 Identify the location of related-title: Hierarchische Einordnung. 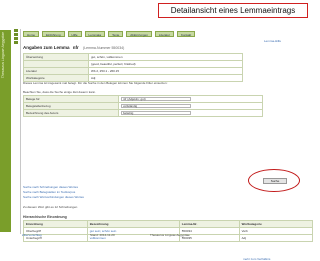
(45, 217).